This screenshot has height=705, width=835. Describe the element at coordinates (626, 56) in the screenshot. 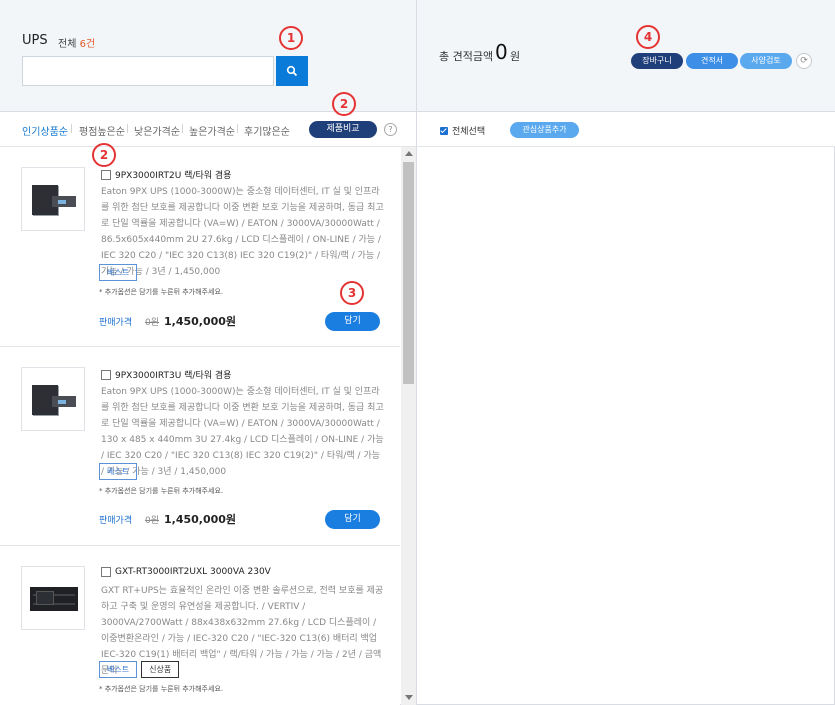

I see `total-area: 총 견적금액 0 원 장바구니 견적서 사양검토 ⟳` at that location.